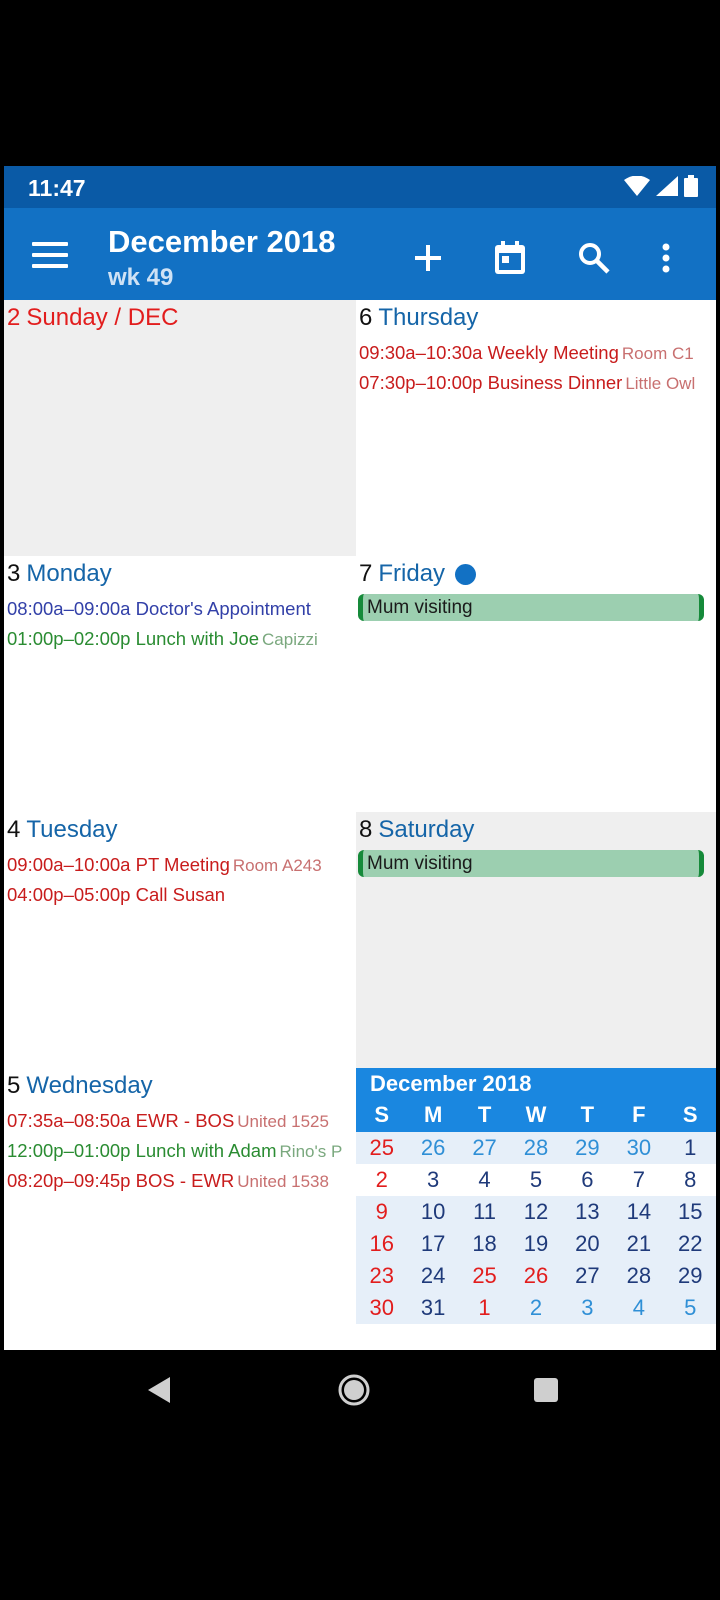 The image size is (720, 1600). I want to click on calendar-week-row: 2345678, so click(536, 1180).